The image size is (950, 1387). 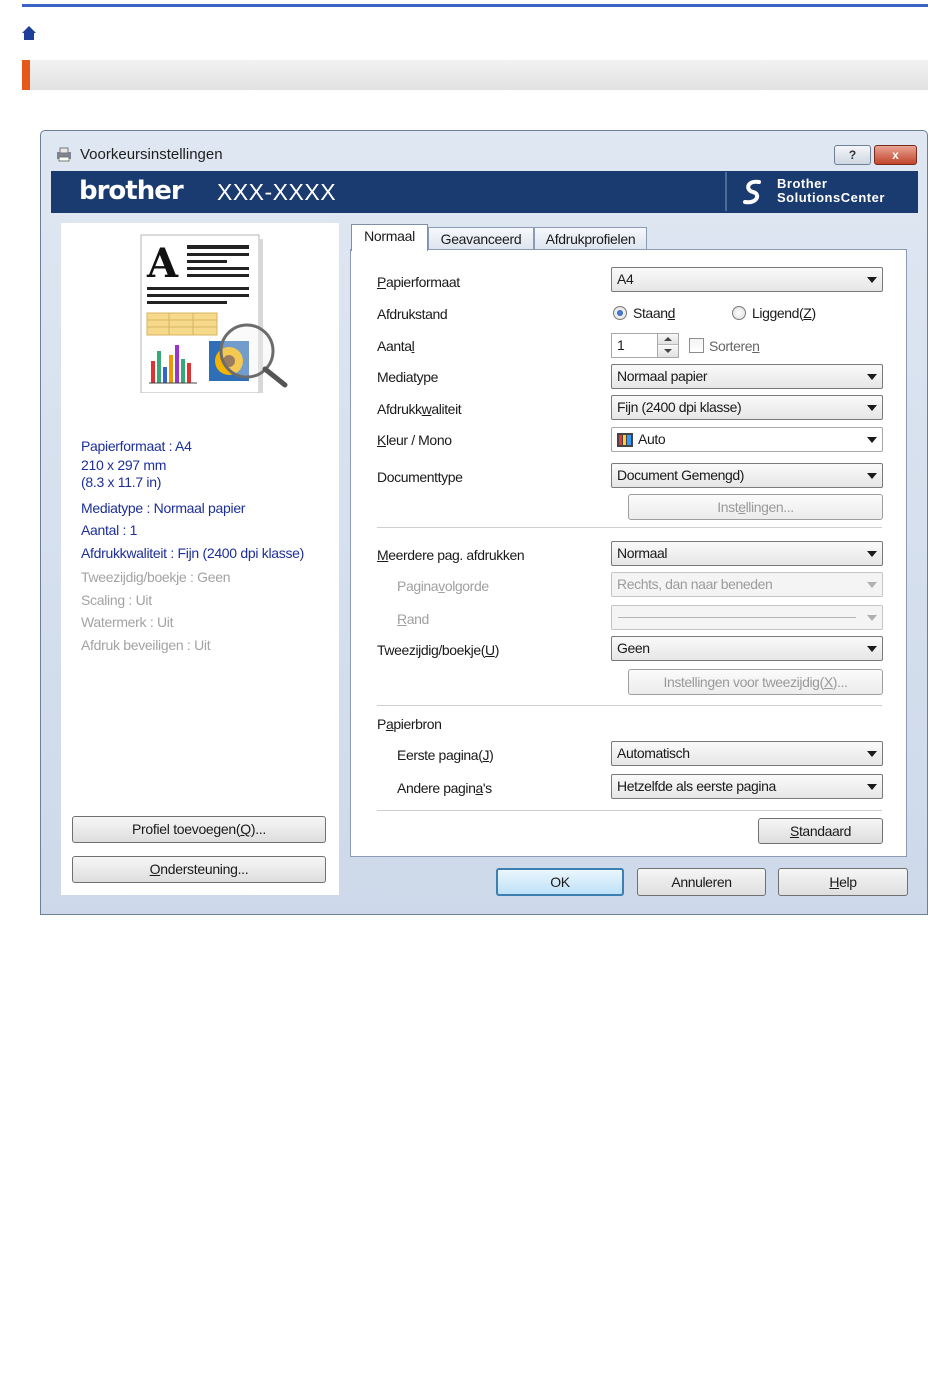 I want to click on tab-afdrukprofielen: Afdrukprofielen, so click(x=590, y=239).